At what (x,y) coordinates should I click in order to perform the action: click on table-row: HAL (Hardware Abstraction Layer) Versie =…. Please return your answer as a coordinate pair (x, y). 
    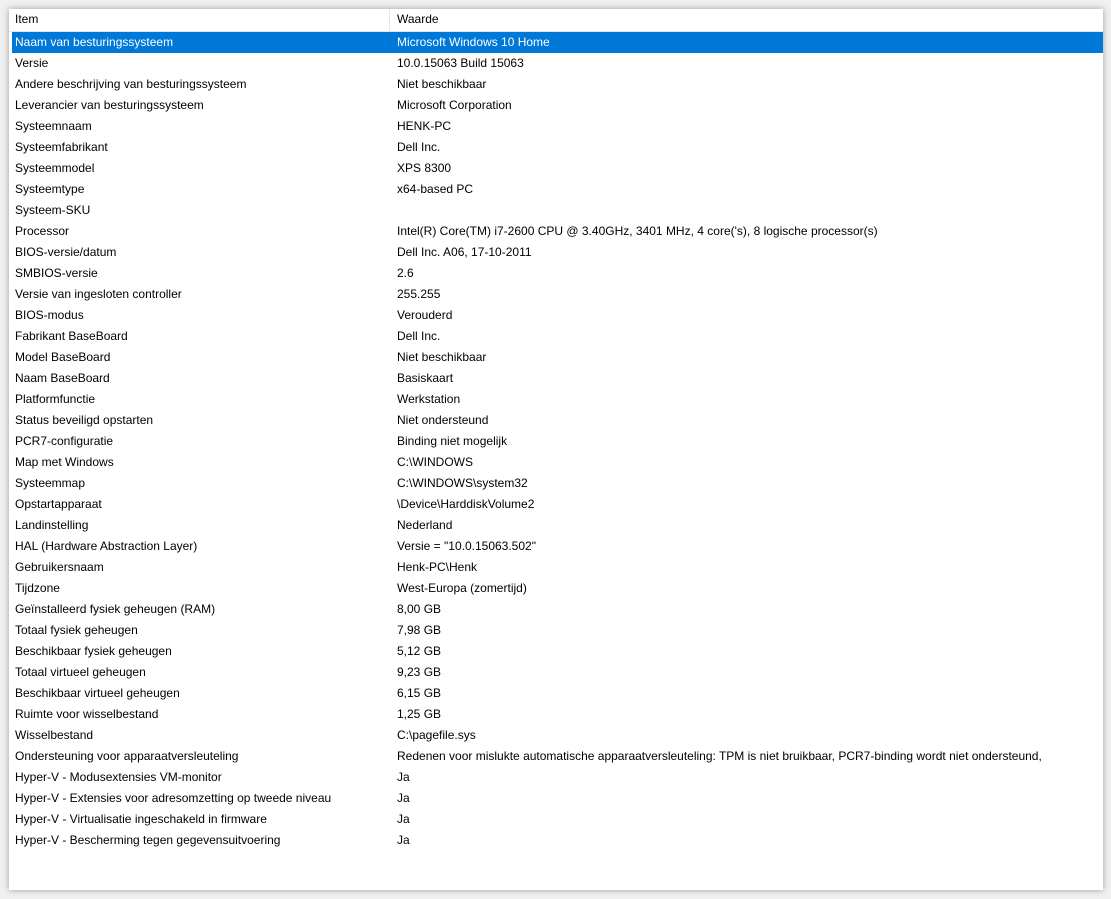
    Looking at the image, I should click on (557, 546).